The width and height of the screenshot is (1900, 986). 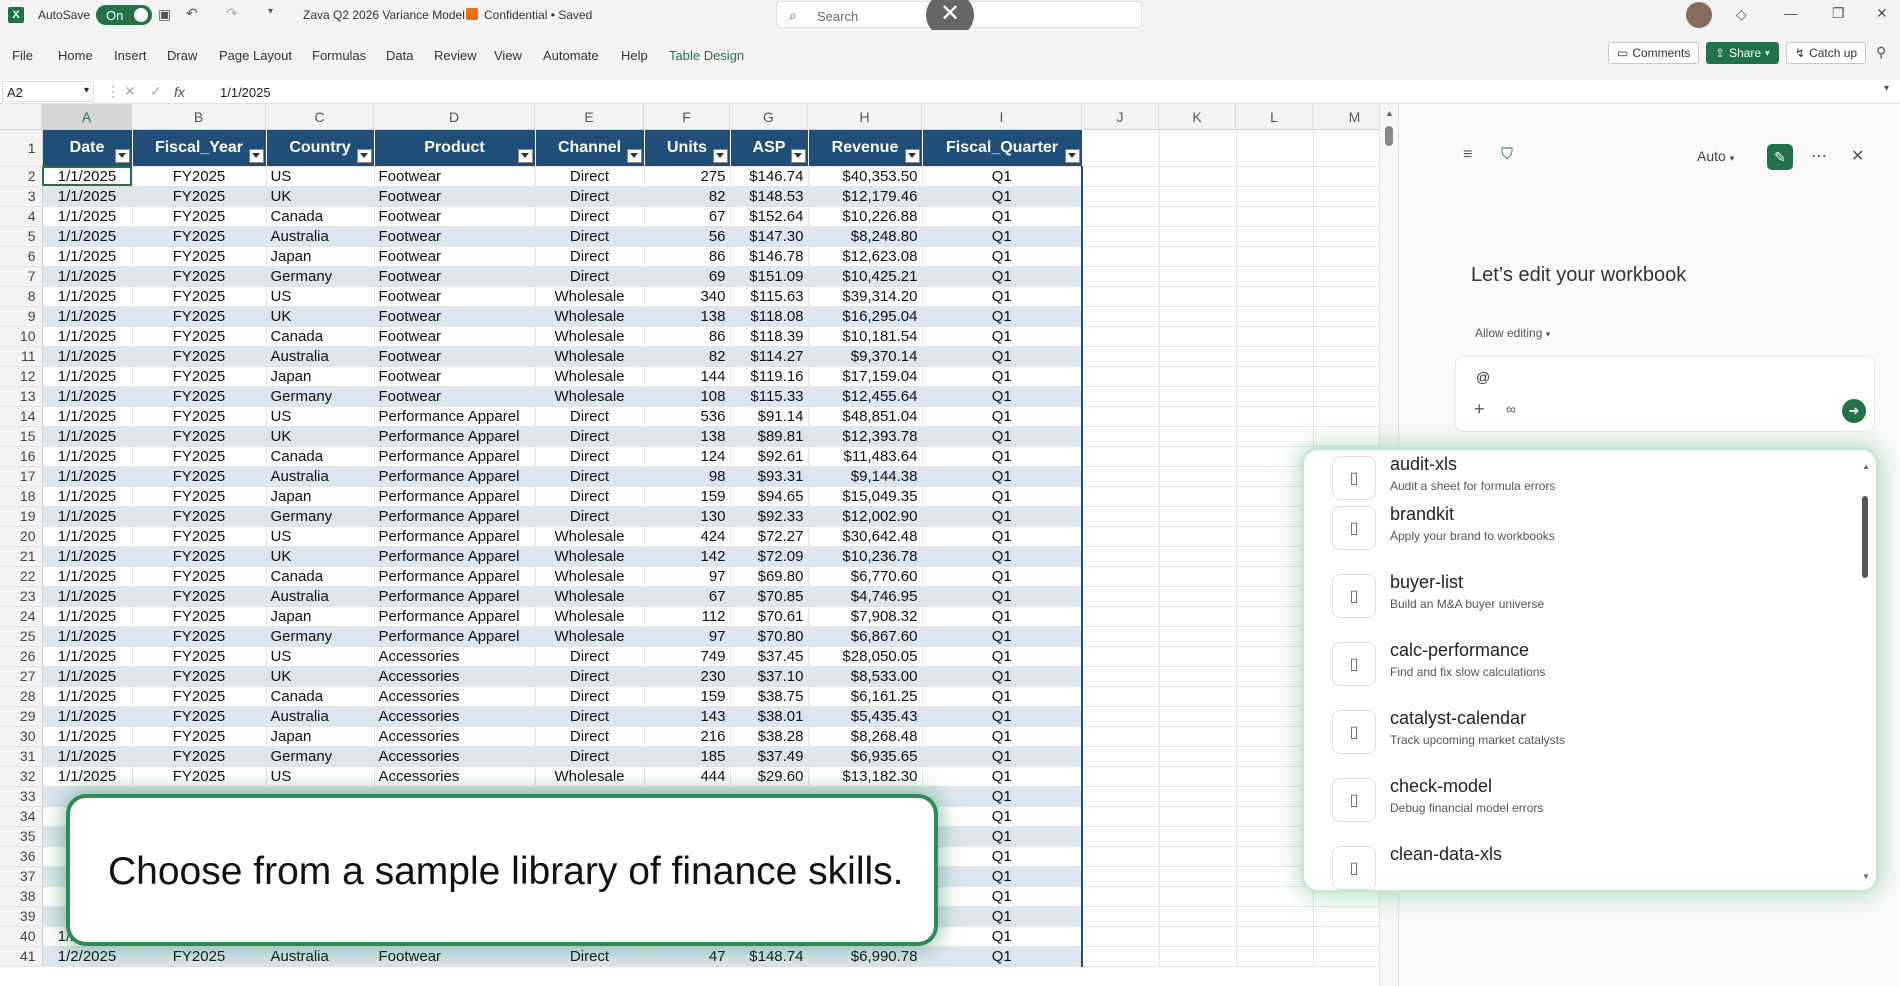 I want to click on table-cell: 536, so click(x=687, y=416).